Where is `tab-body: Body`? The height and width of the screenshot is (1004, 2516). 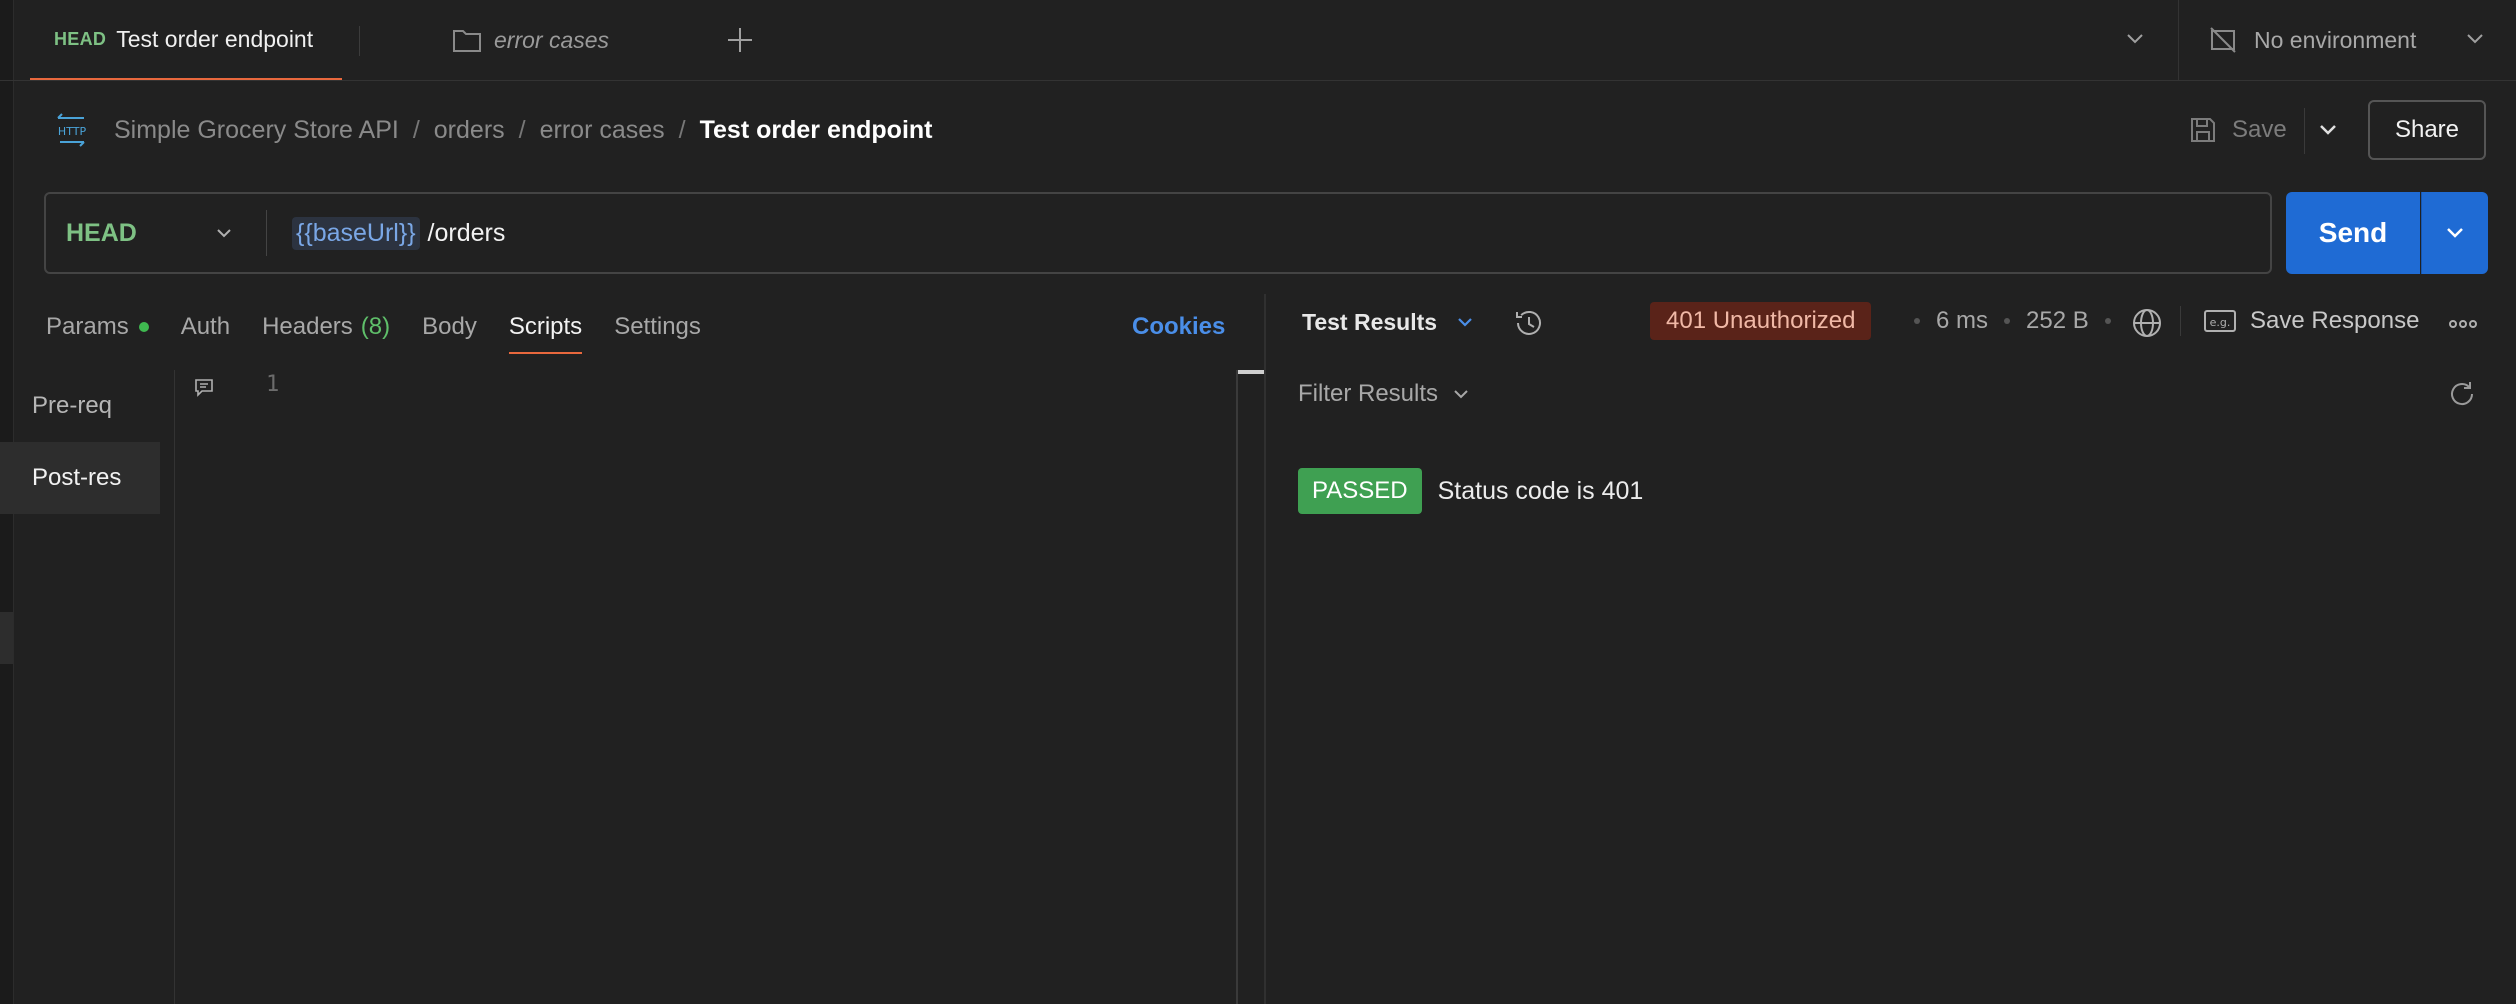 tab-body: Body is located at coordinates (449, 327).